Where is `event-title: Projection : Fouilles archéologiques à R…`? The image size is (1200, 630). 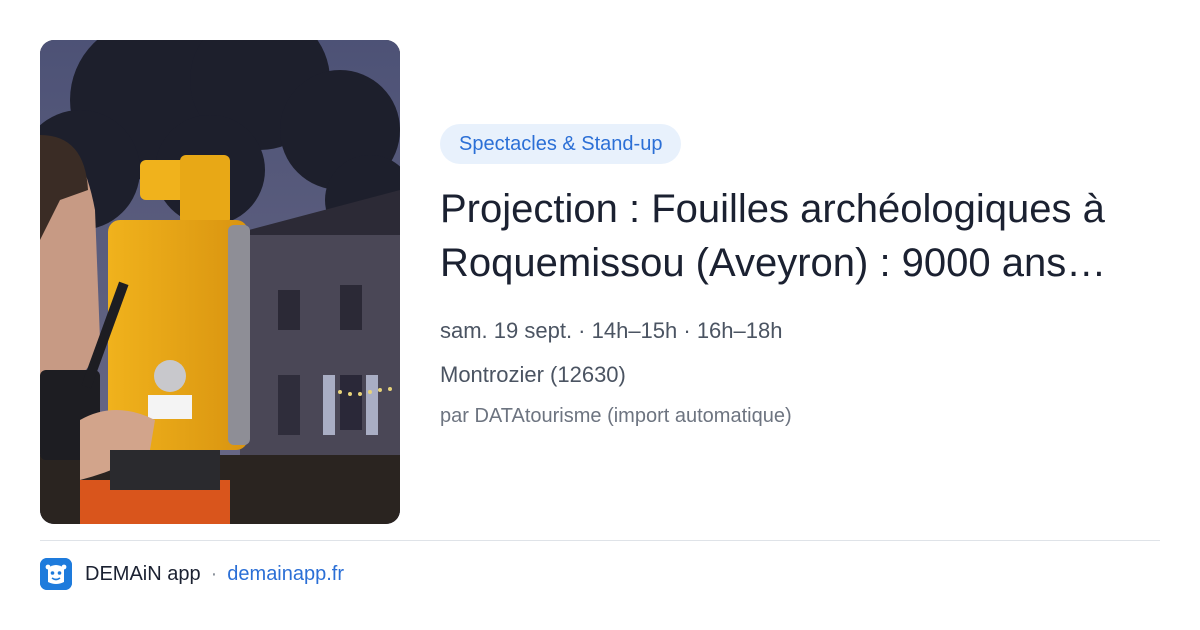
event-title: Projection : Fouilles archéologiques à R… is located at coordinates (797, 236).